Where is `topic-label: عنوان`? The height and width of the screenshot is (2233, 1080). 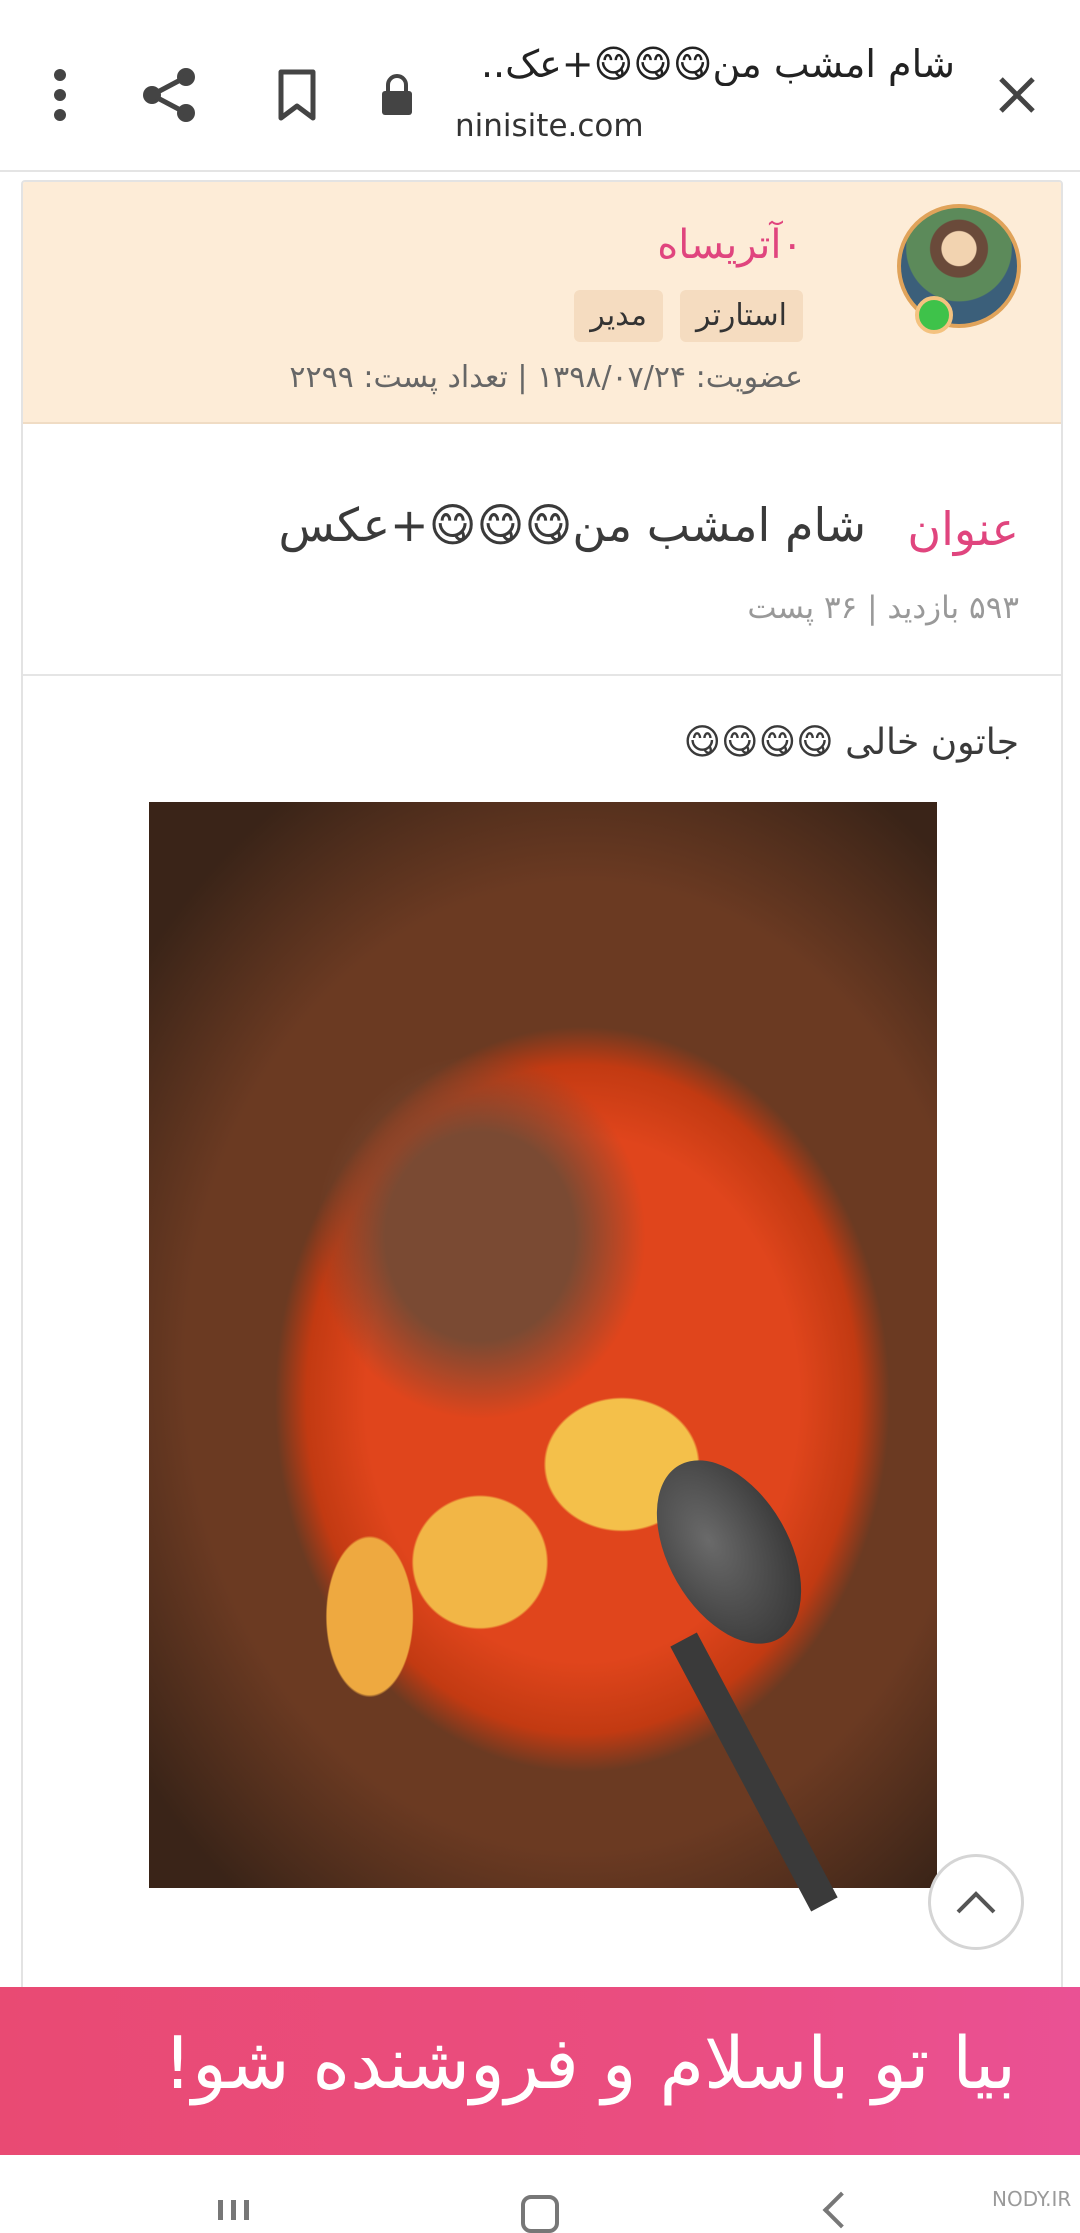
topic-label: عنوان is located at coordinates (963, 529).